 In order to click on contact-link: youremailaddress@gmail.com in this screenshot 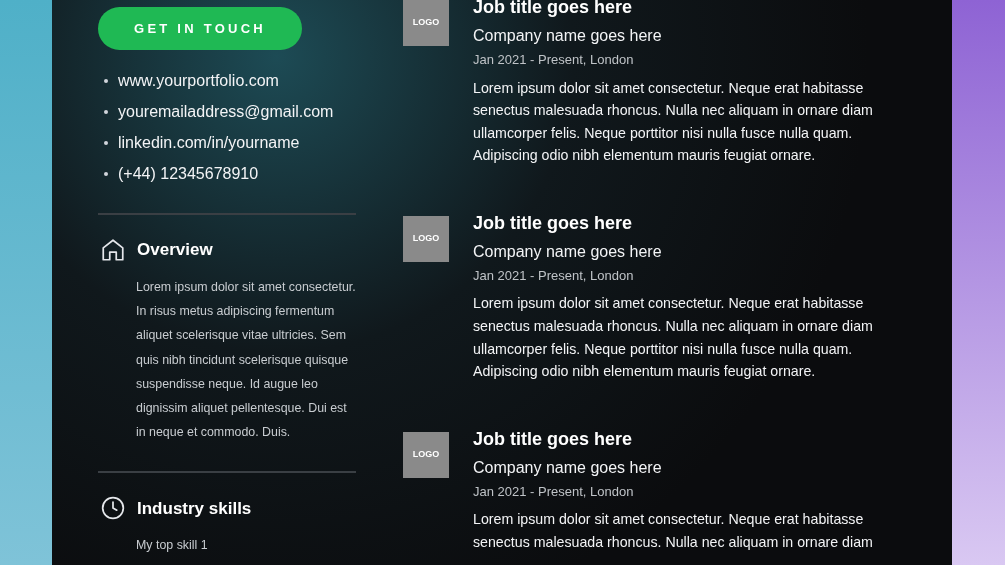, I will do `click(226, 112)`.